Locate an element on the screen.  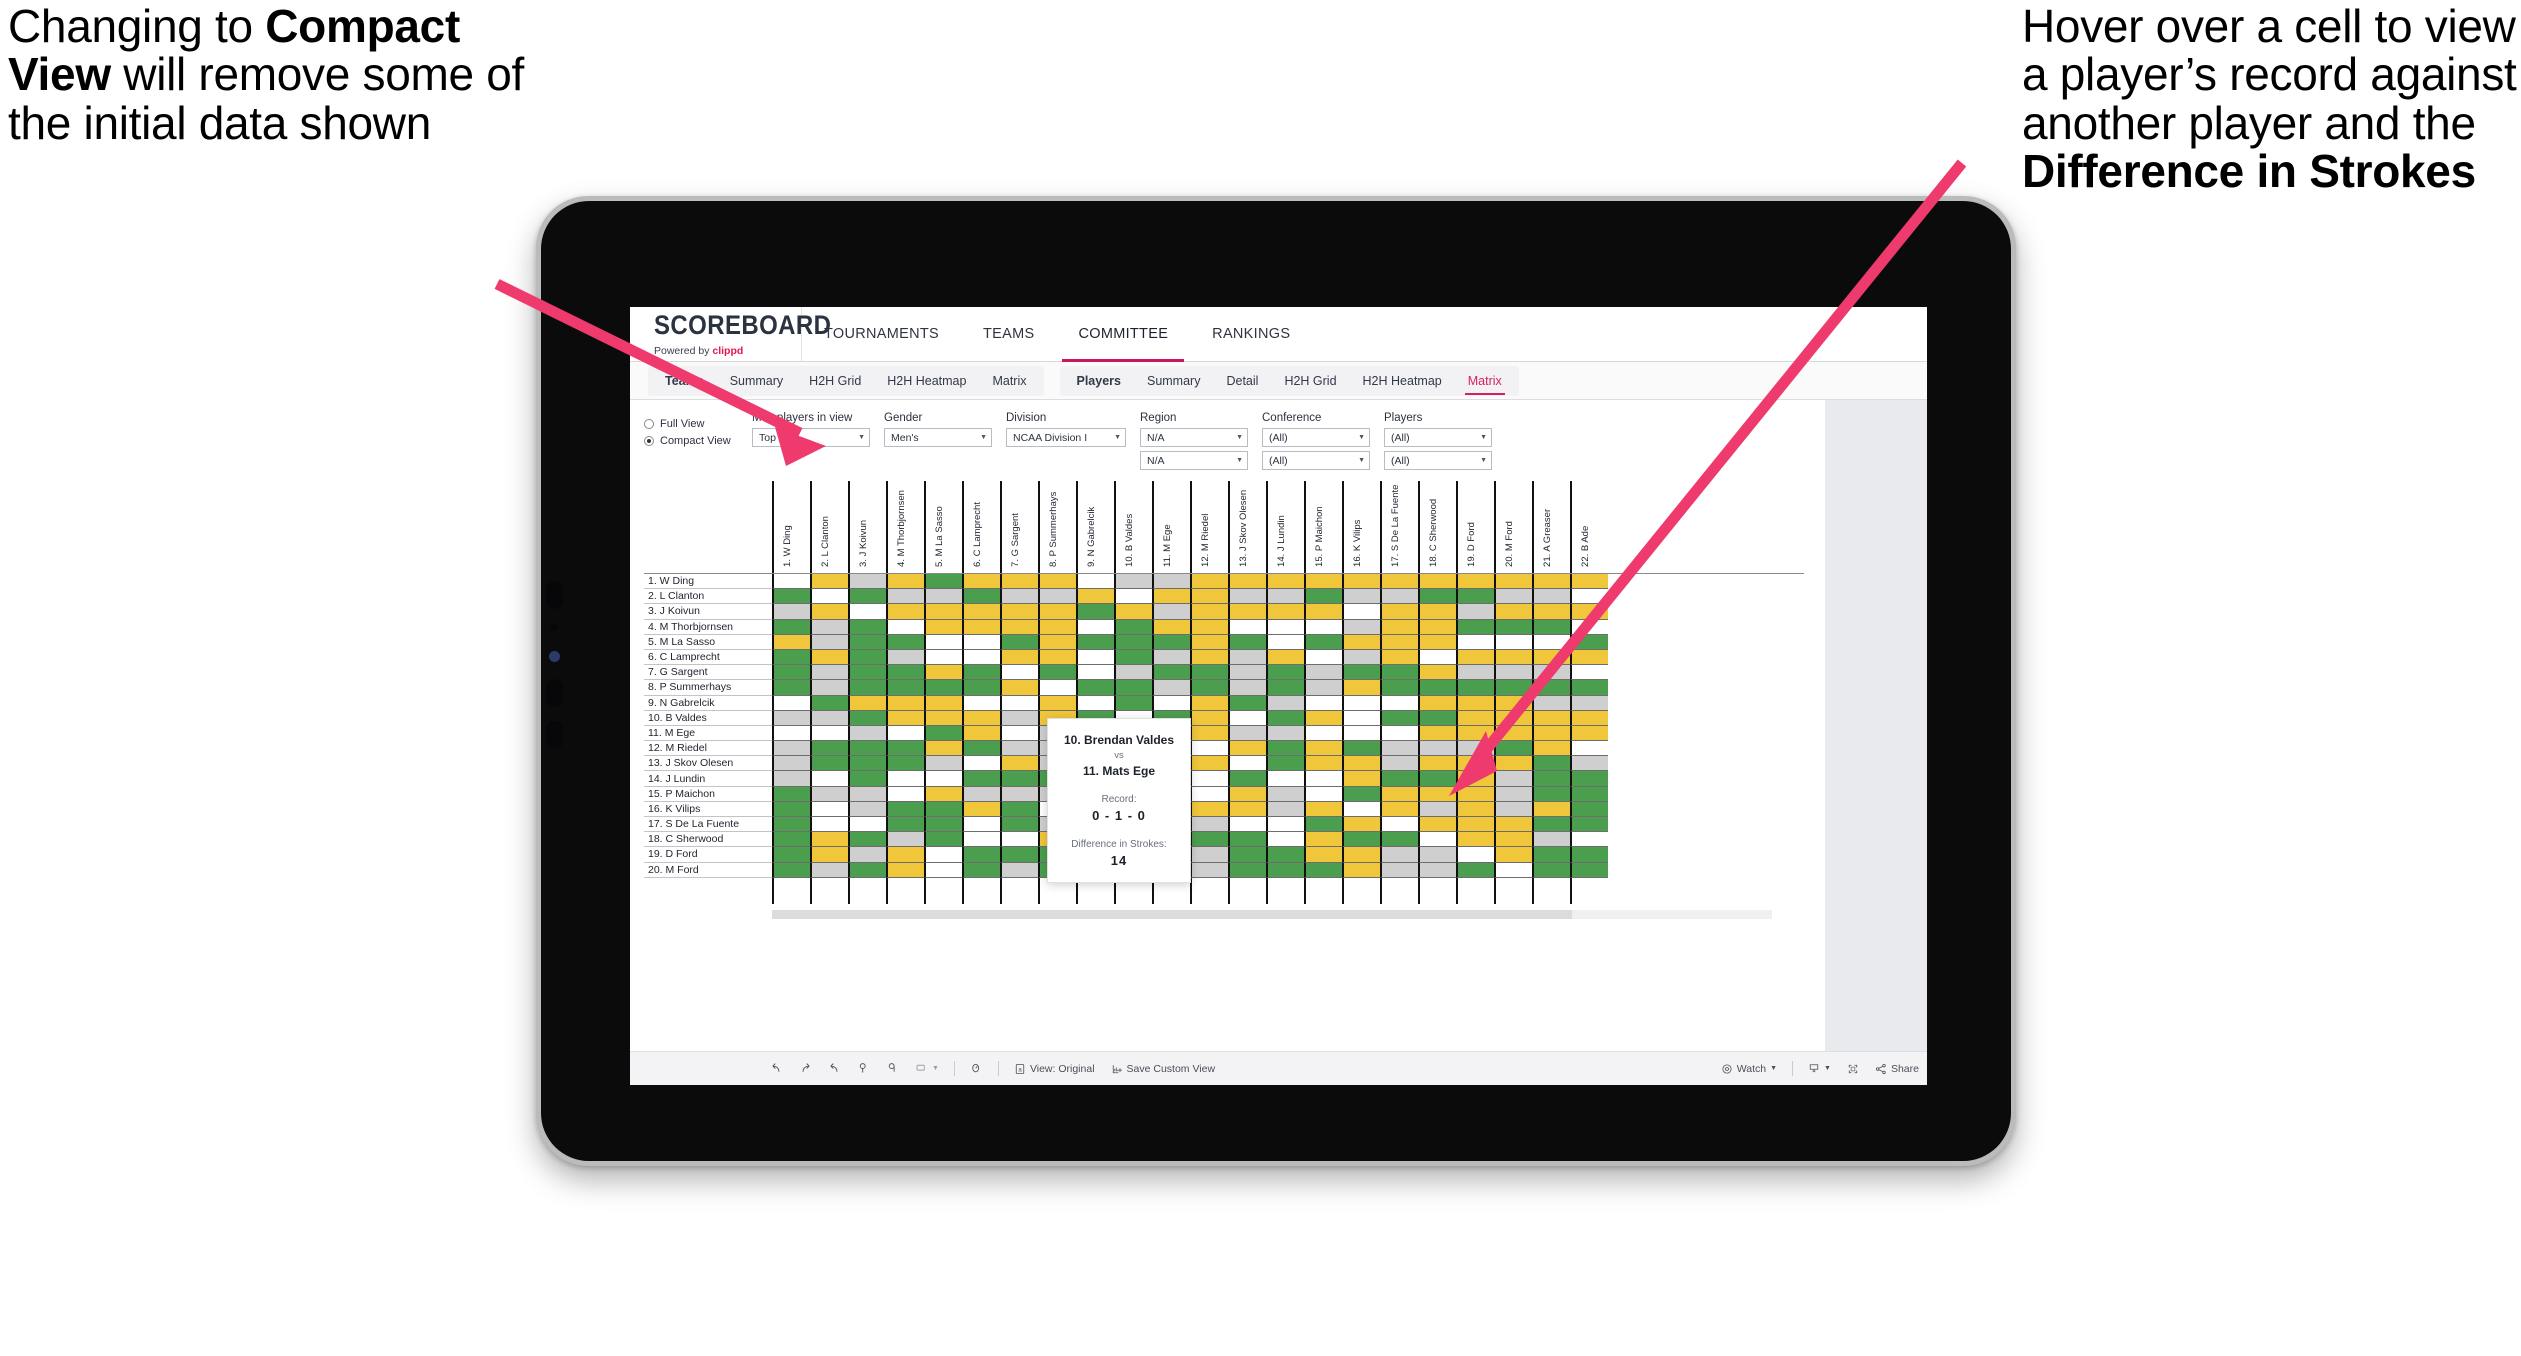
matrix-column-header: 4. M Thorbjornsen is located at coordinates (905, 527).